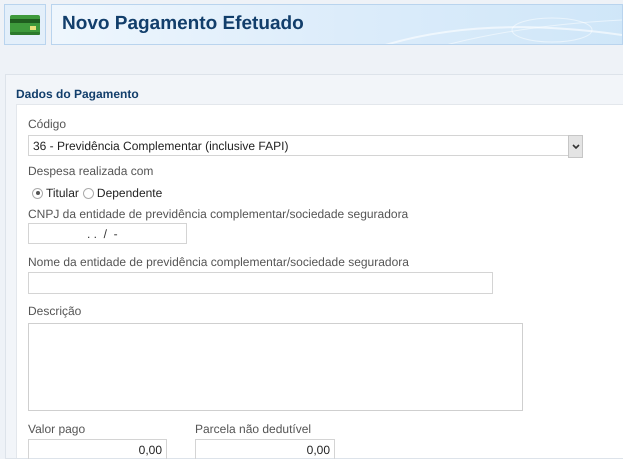  What do you see at coordinates (122, 193) in the screenshot?
I see `radio-option: Dependente` at bounding box center [122, 193].